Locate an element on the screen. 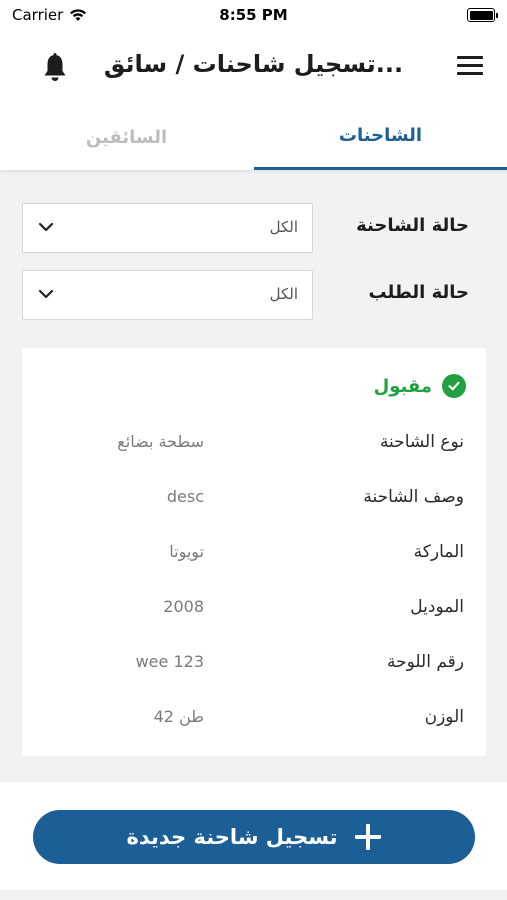 The image size is (507, 900). plus-icon is located at coordinates (368, 837).